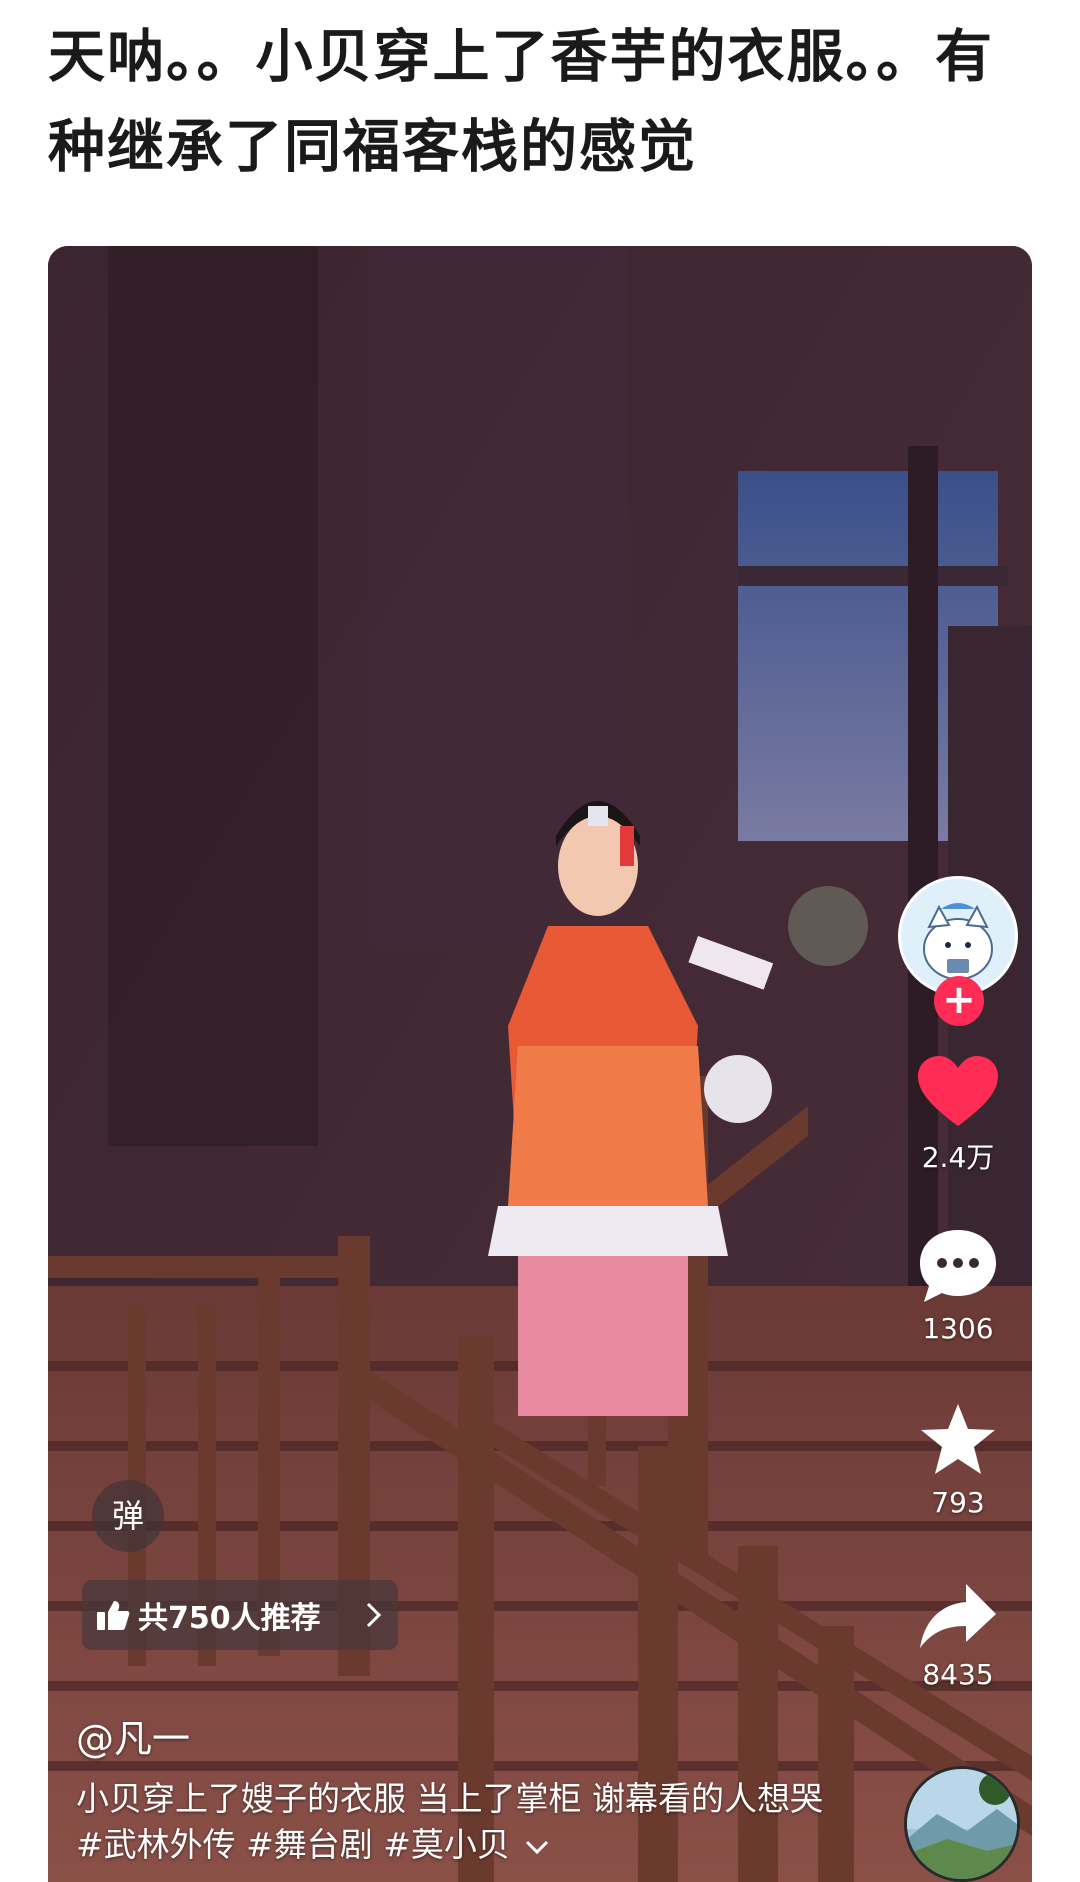  What do you see at coordinates (958, 1266) in the screenshot?
I see `comment-icon` at bounding box center [958, 1266].